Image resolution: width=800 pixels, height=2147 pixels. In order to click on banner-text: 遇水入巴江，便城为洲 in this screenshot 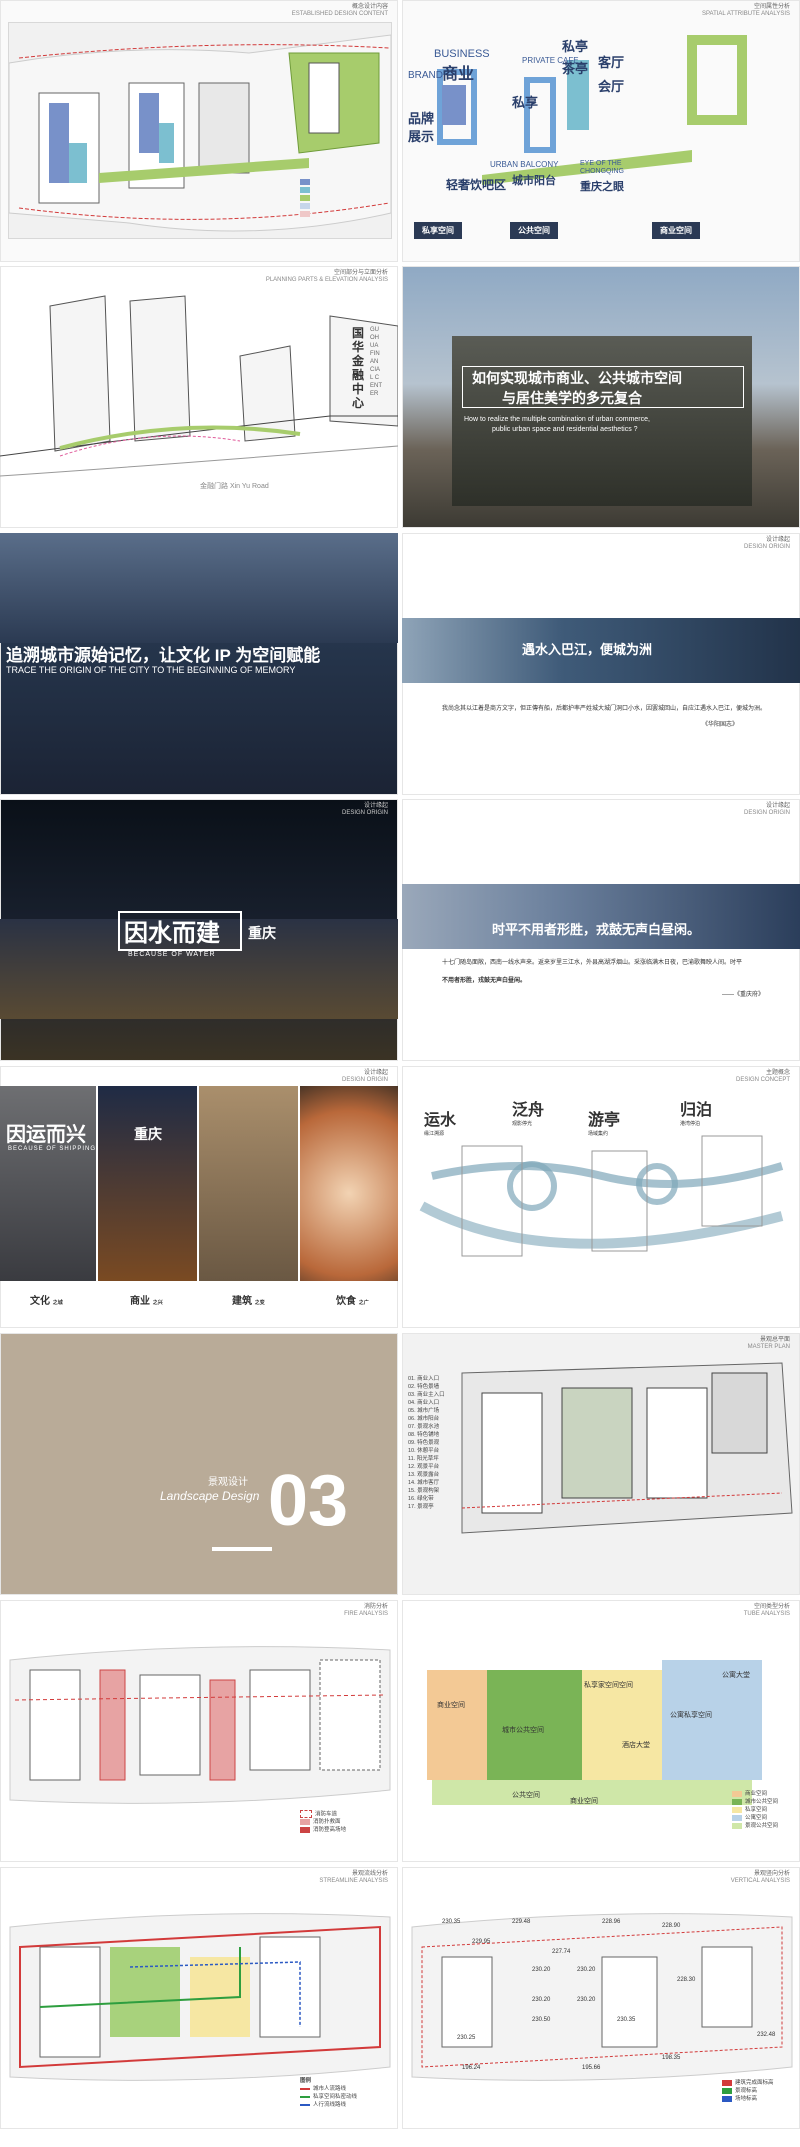, I will do `click(587, 649)`.